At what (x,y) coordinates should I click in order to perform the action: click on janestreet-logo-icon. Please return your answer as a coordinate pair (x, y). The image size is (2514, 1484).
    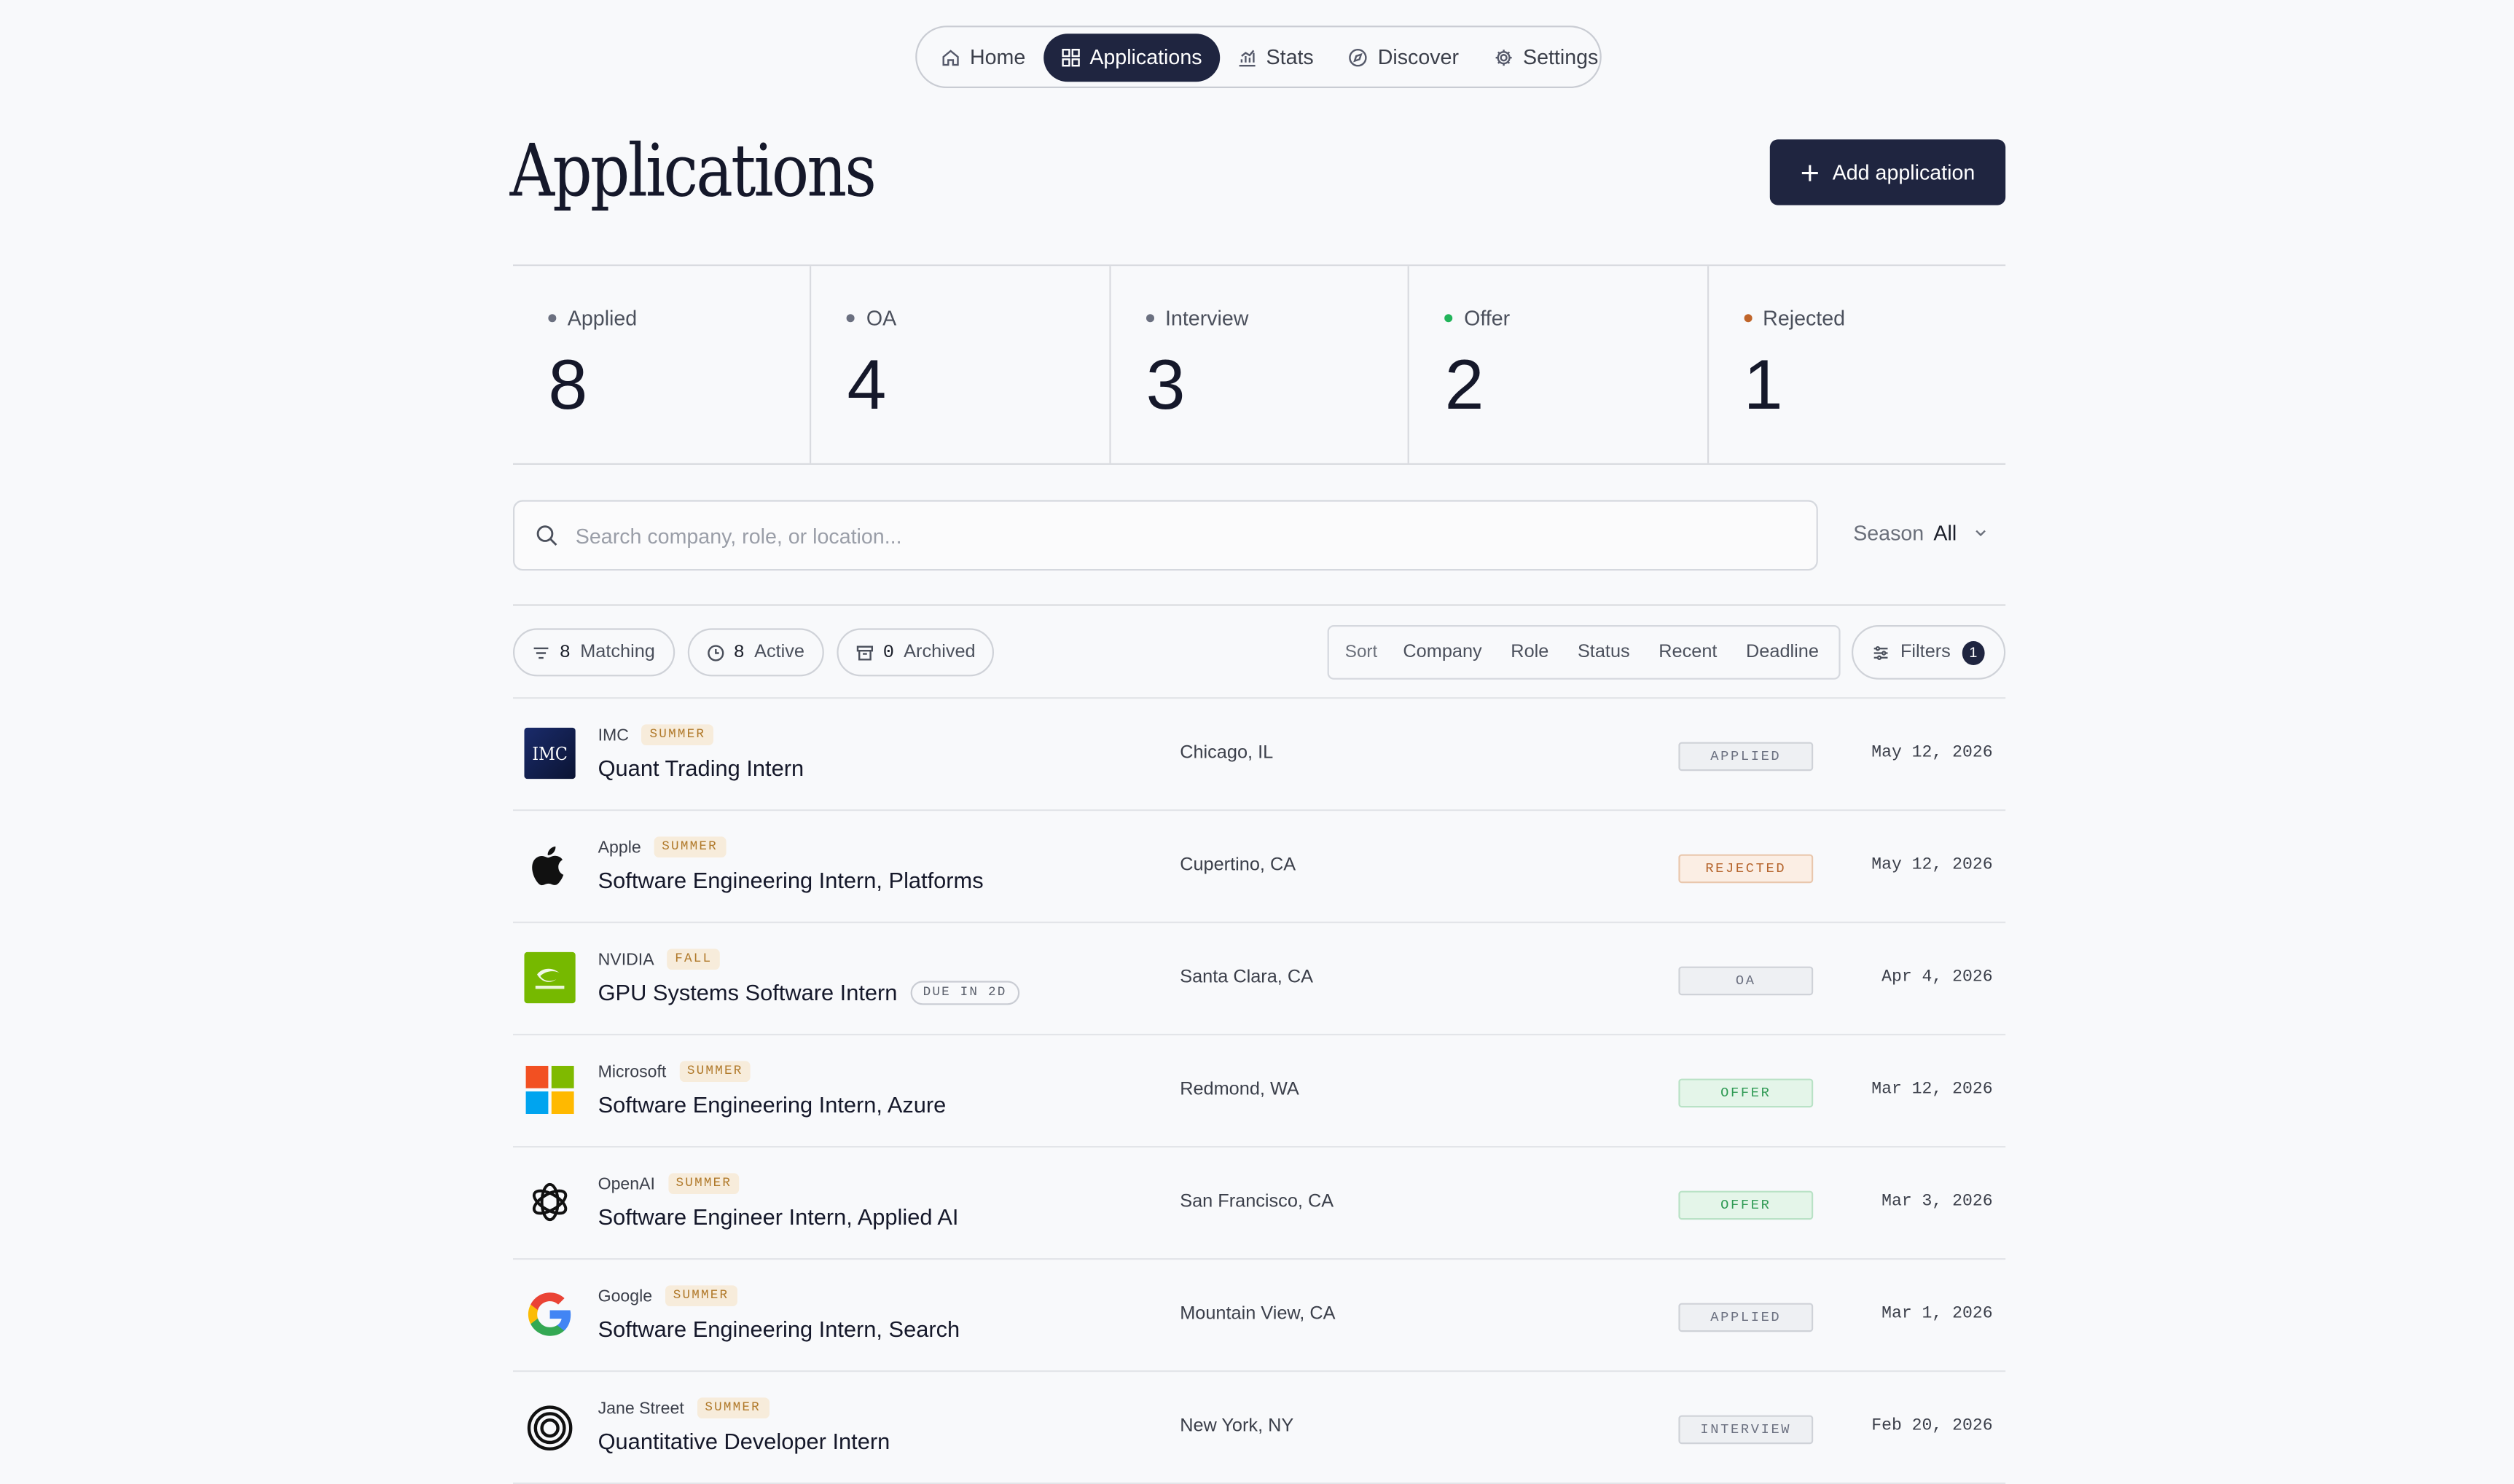
    Looking at the image, I should click on (550, 1428).